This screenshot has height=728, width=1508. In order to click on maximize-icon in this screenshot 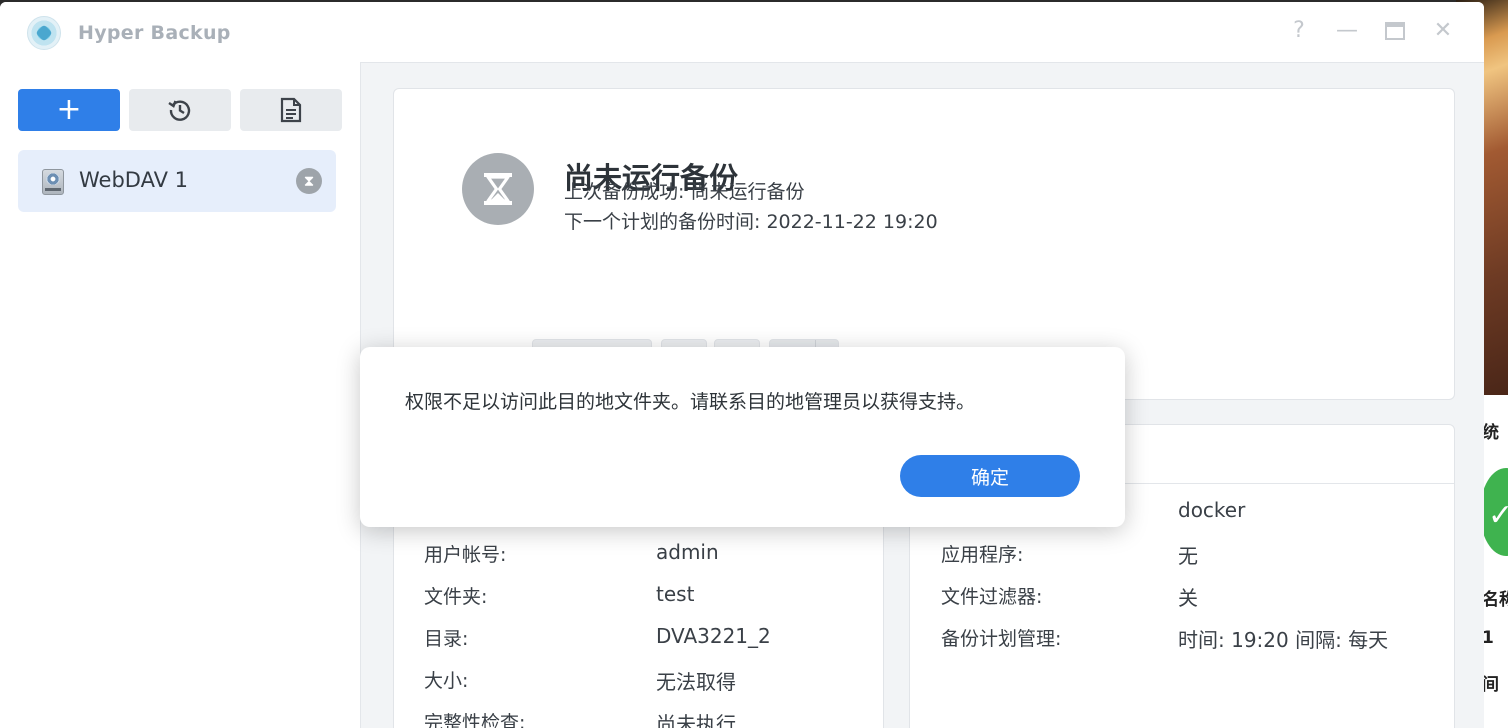, I will do `click(1395, 31)`.